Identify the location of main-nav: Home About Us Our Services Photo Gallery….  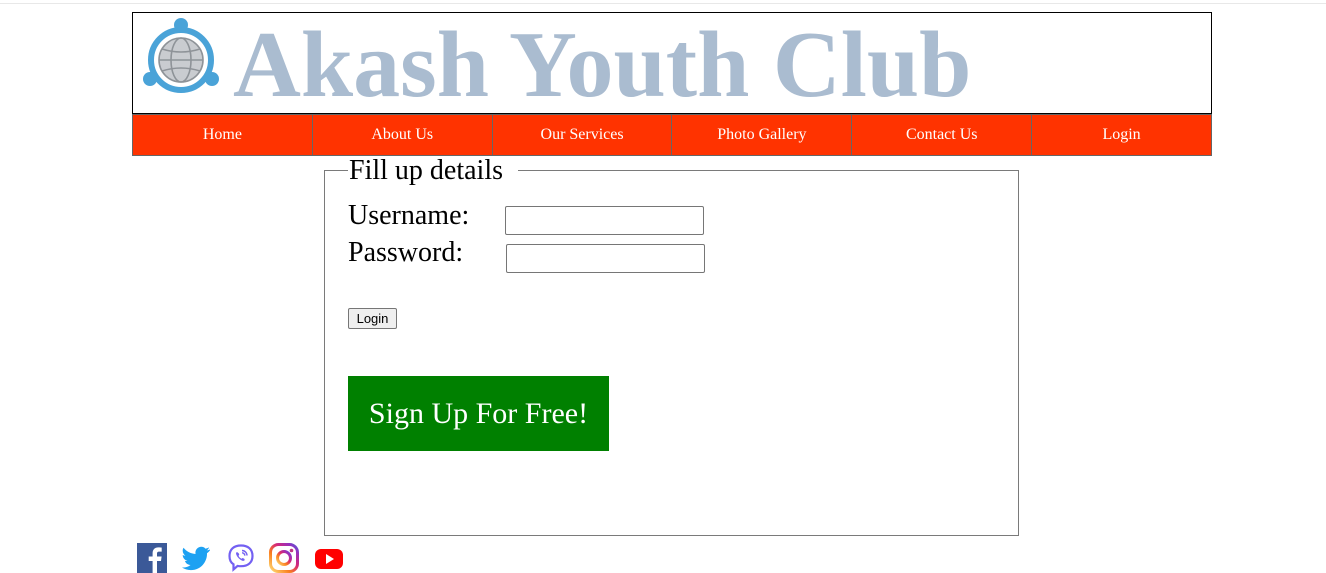
(672, 135).